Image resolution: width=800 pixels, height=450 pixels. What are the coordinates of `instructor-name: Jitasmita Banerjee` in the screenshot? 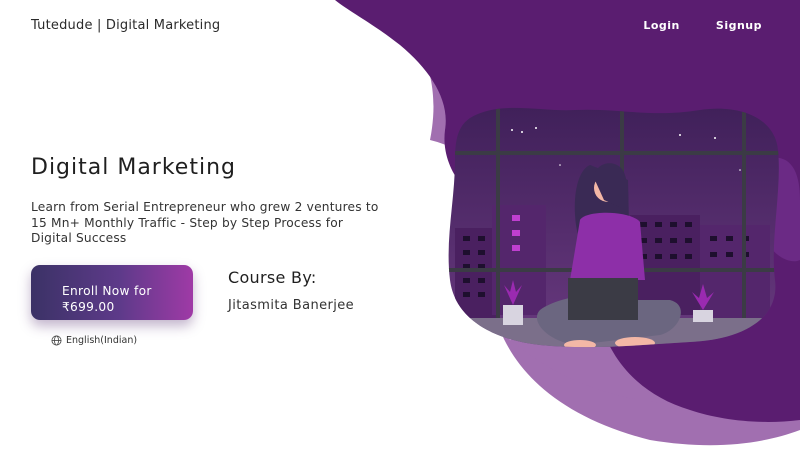 It's located at (291, 305).